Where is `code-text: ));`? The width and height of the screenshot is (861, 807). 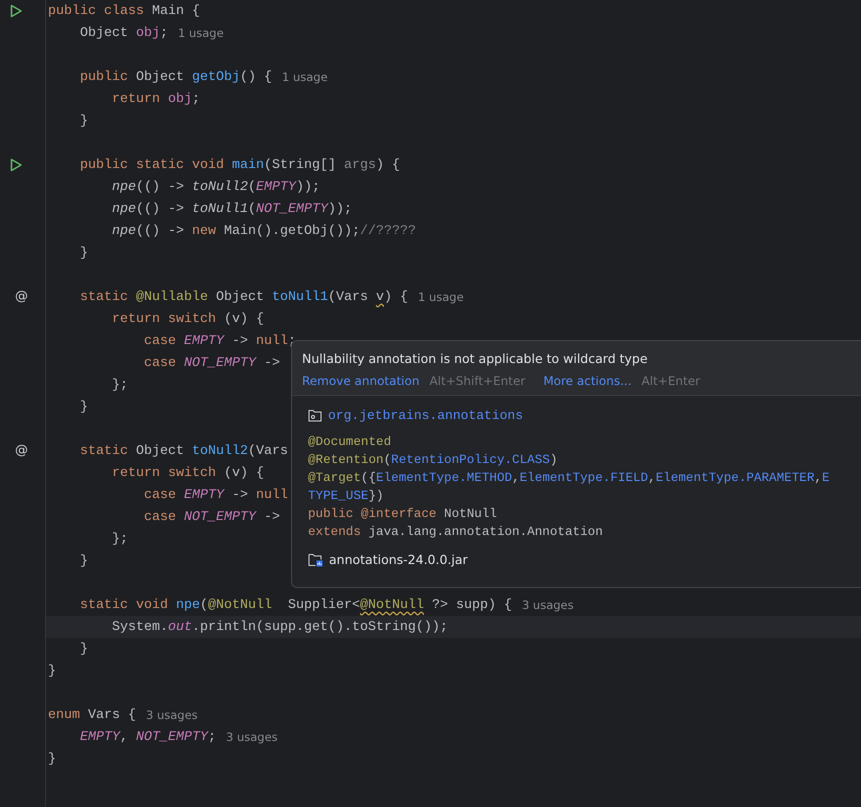 code-text: )); is located at coordinates (308, 187).